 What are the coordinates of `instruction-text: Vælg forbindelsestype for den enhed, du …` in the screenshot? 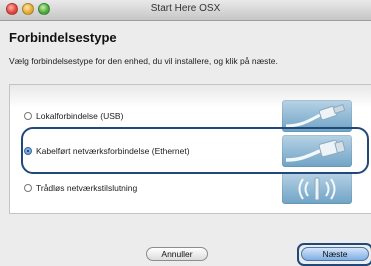 It's located at (143, 61).